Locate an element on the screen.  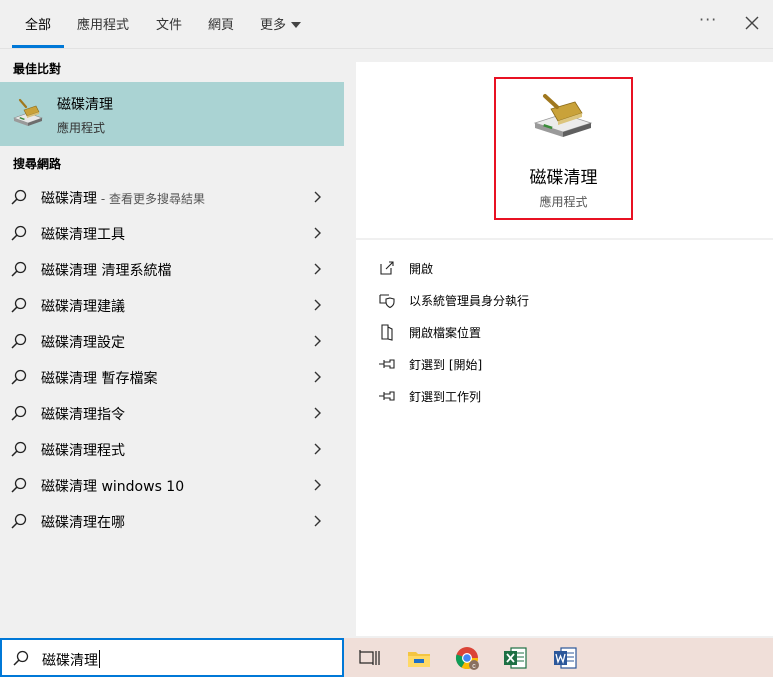
action-pin-to-taskbar: 釘選到工作列 is located at coordinates (568, 396).